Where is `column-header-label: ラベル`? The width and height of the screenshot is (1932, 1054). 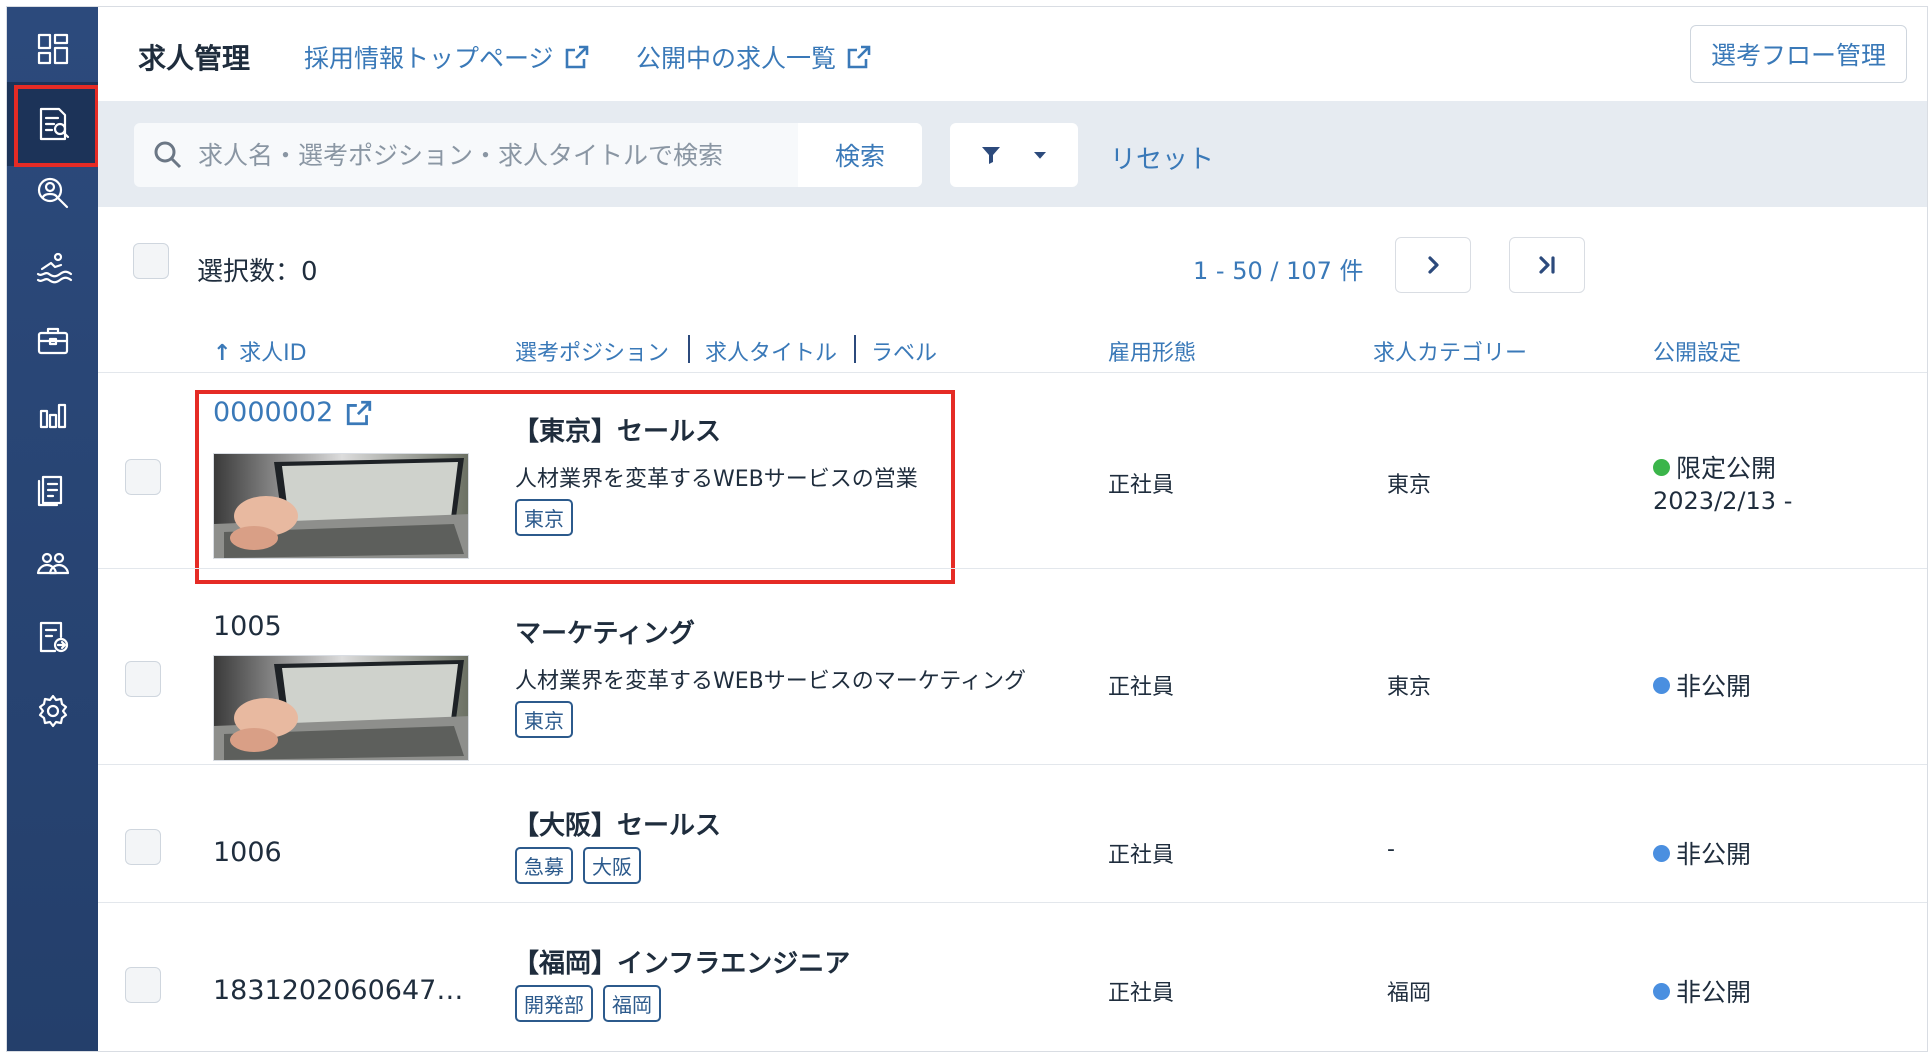
column-header-label: ラベル is located at coordinates (904, 351).